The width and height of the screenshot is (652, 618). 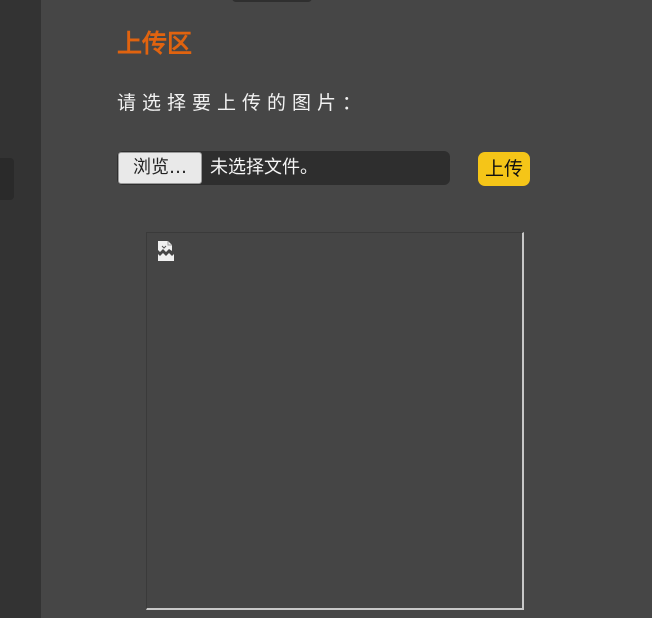 I want to click on upload-prompt-label: 请选择要上传的图片：, so click(x=242, y=103).